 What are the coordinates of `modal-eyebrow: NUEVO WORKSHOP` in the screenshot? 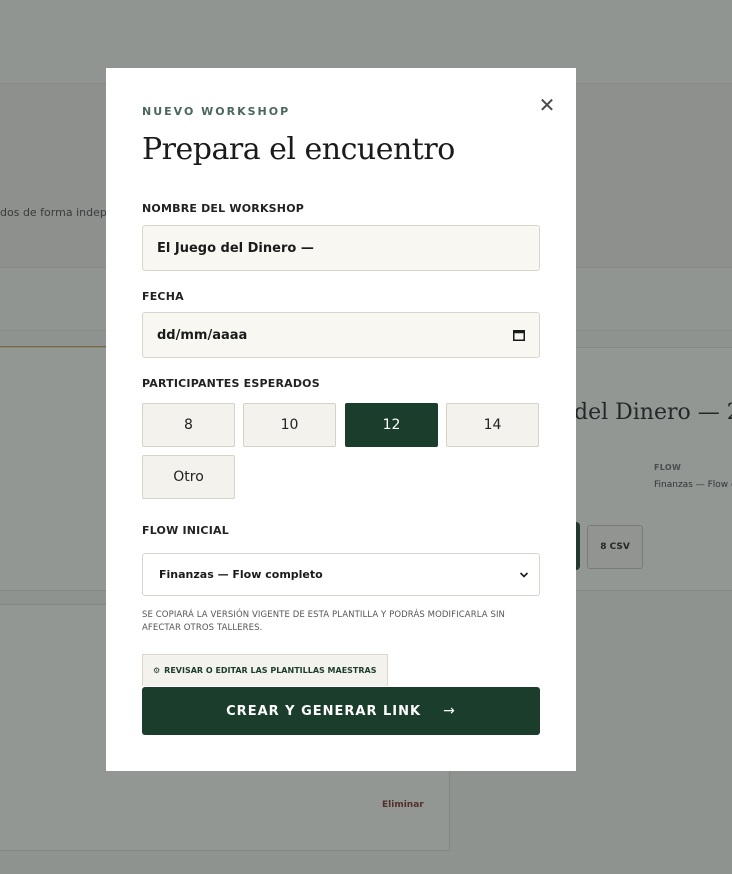 It's located at (216, 111).